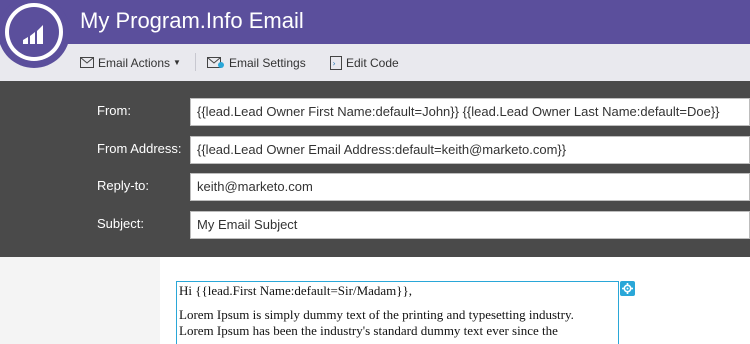  Describe the element at coordinates (114, 110) in the screenshot. I see `from-label: From:` at that location.